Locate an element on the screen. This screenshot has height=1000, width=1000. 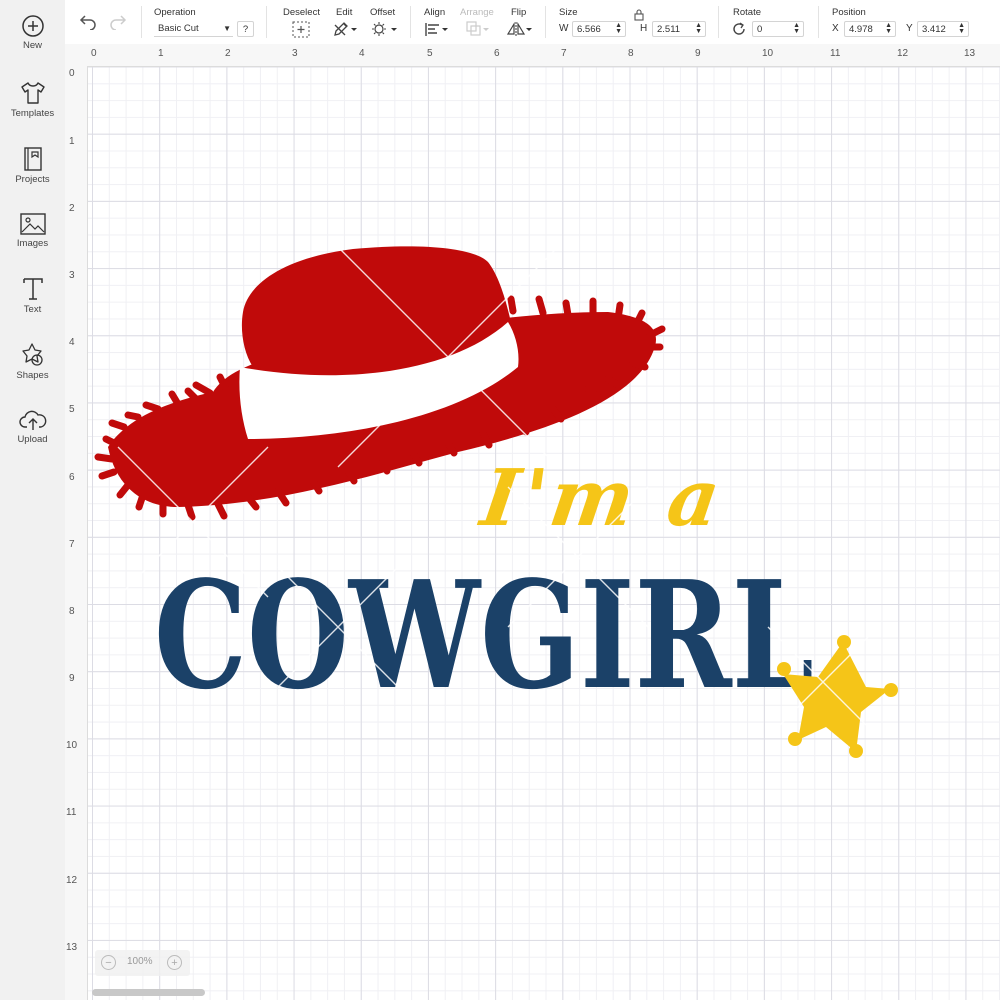
width-input: 6.566 ▲ ▼ is located at coordinates (599, 29).